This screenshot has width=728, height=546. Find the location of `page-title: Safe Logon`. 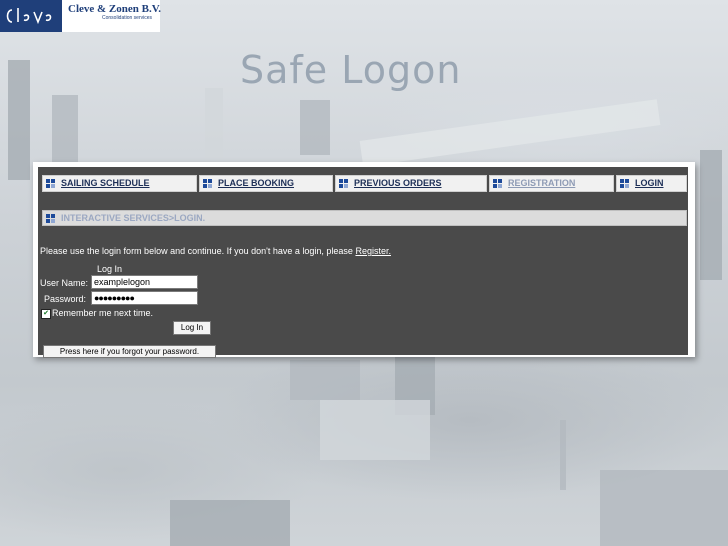

page-title: Safe Logon is located at coordinates (351, 70).